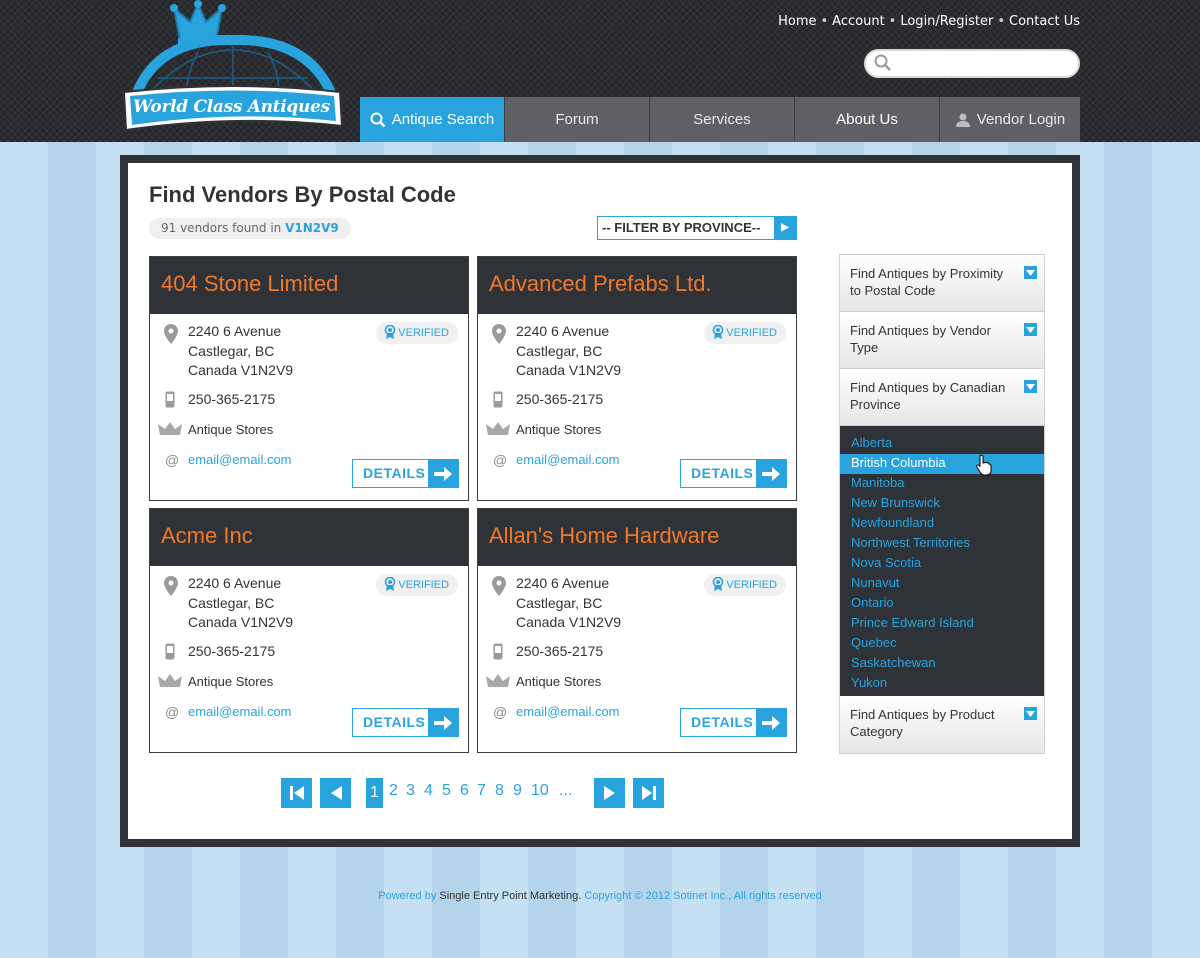 The width and height of the screenshot is (1200, 958). What do you see at coordinates (481, 791) in the screenshot?
I see `page-number: 7` at bounding box center [481, 791].